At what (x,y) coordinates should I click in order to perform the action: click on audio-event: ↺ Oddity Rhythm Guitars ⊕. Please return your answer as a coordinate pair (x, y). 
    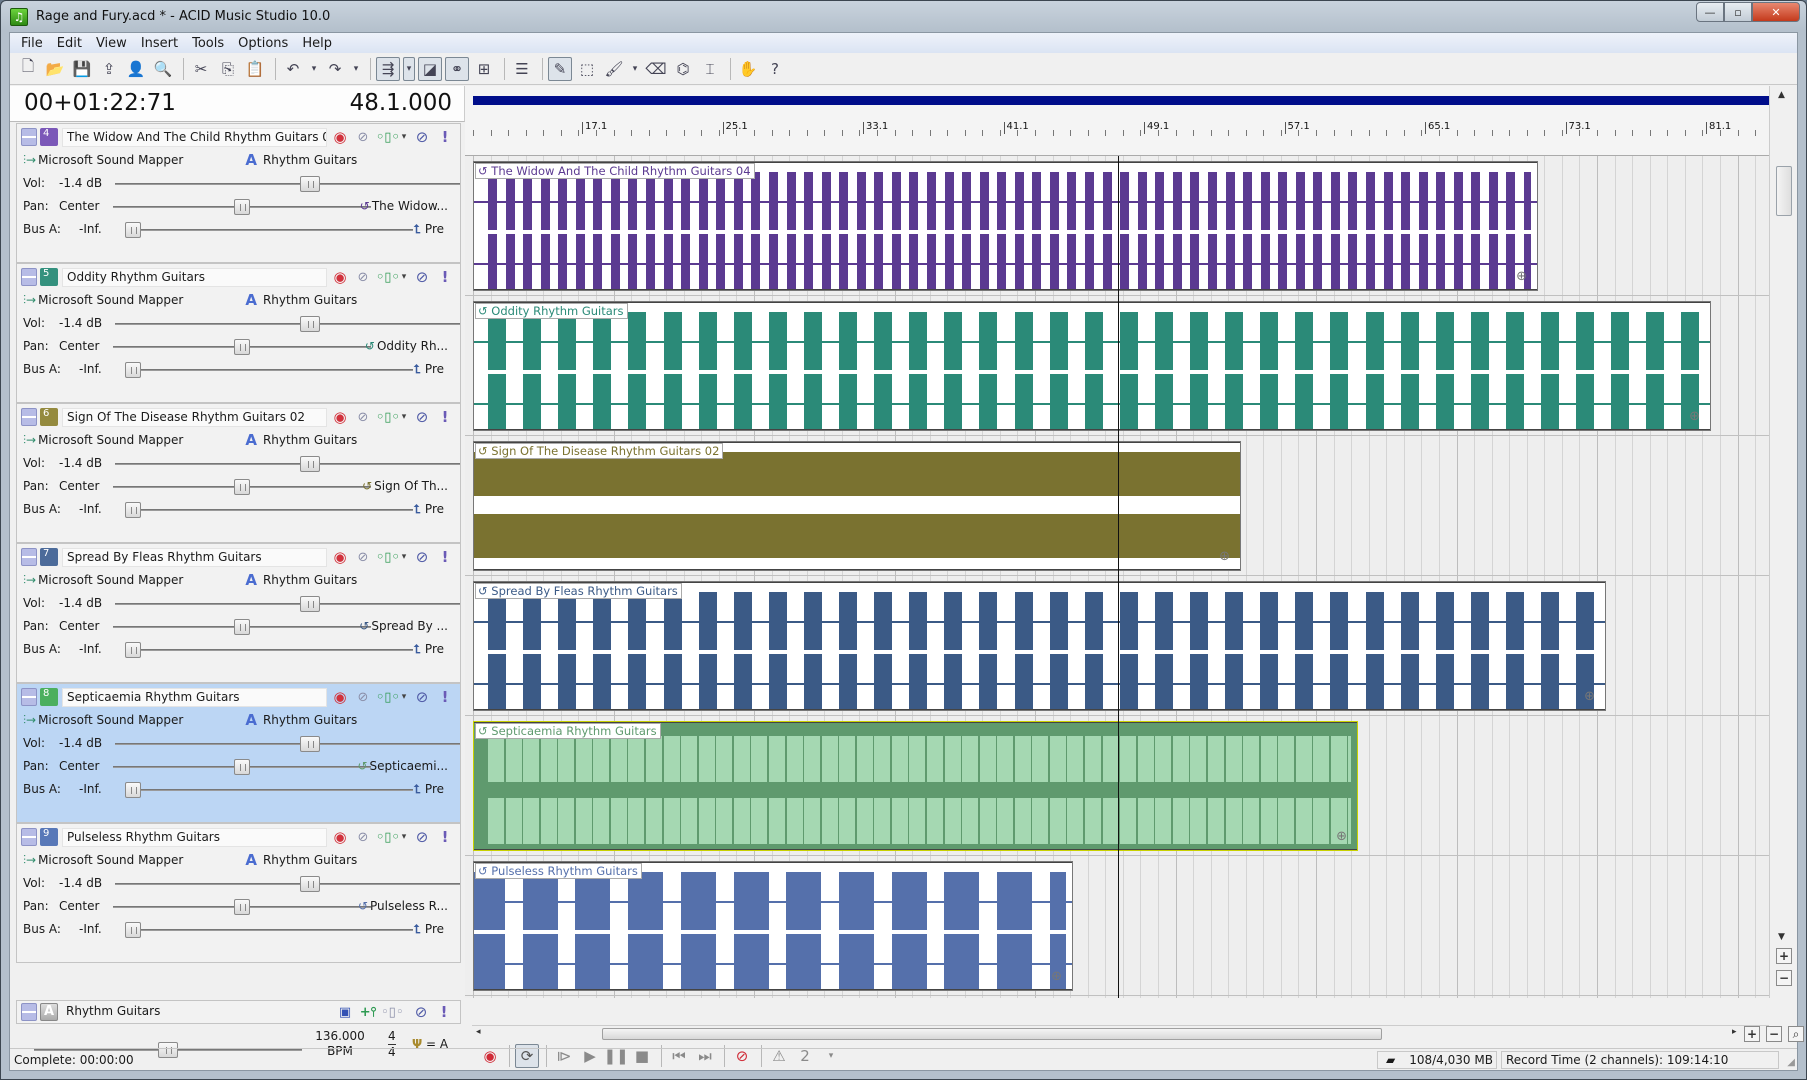
    Looking at the image, I should click on (1092, 366).